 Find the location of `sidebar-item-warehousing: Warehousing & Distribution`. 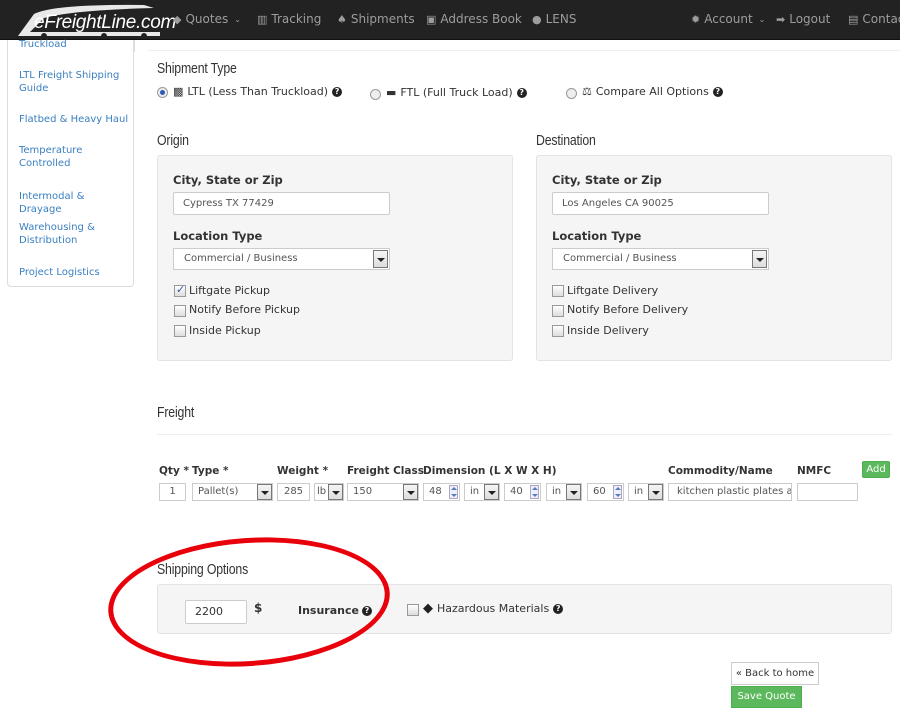

sidebar-item-warehousing: Warehousing & Distribution is located at coordinates (74, 234).